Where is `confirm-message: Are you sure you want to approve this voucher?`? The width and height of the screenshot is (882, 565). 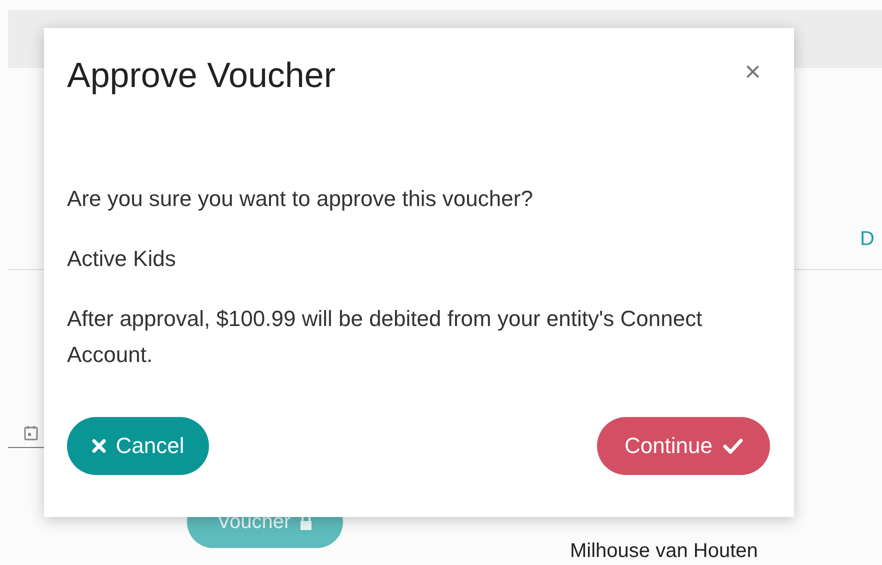 confirm-message: Are you sure you want to approve this voucher? is located at coordinates (300, 199).